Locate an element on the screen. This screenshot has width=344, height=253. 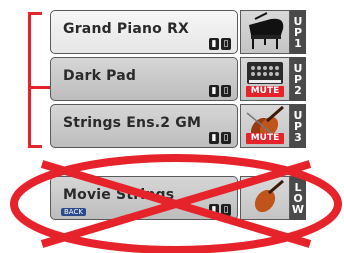
label-char: 3 is located at coordinates (298, 137).